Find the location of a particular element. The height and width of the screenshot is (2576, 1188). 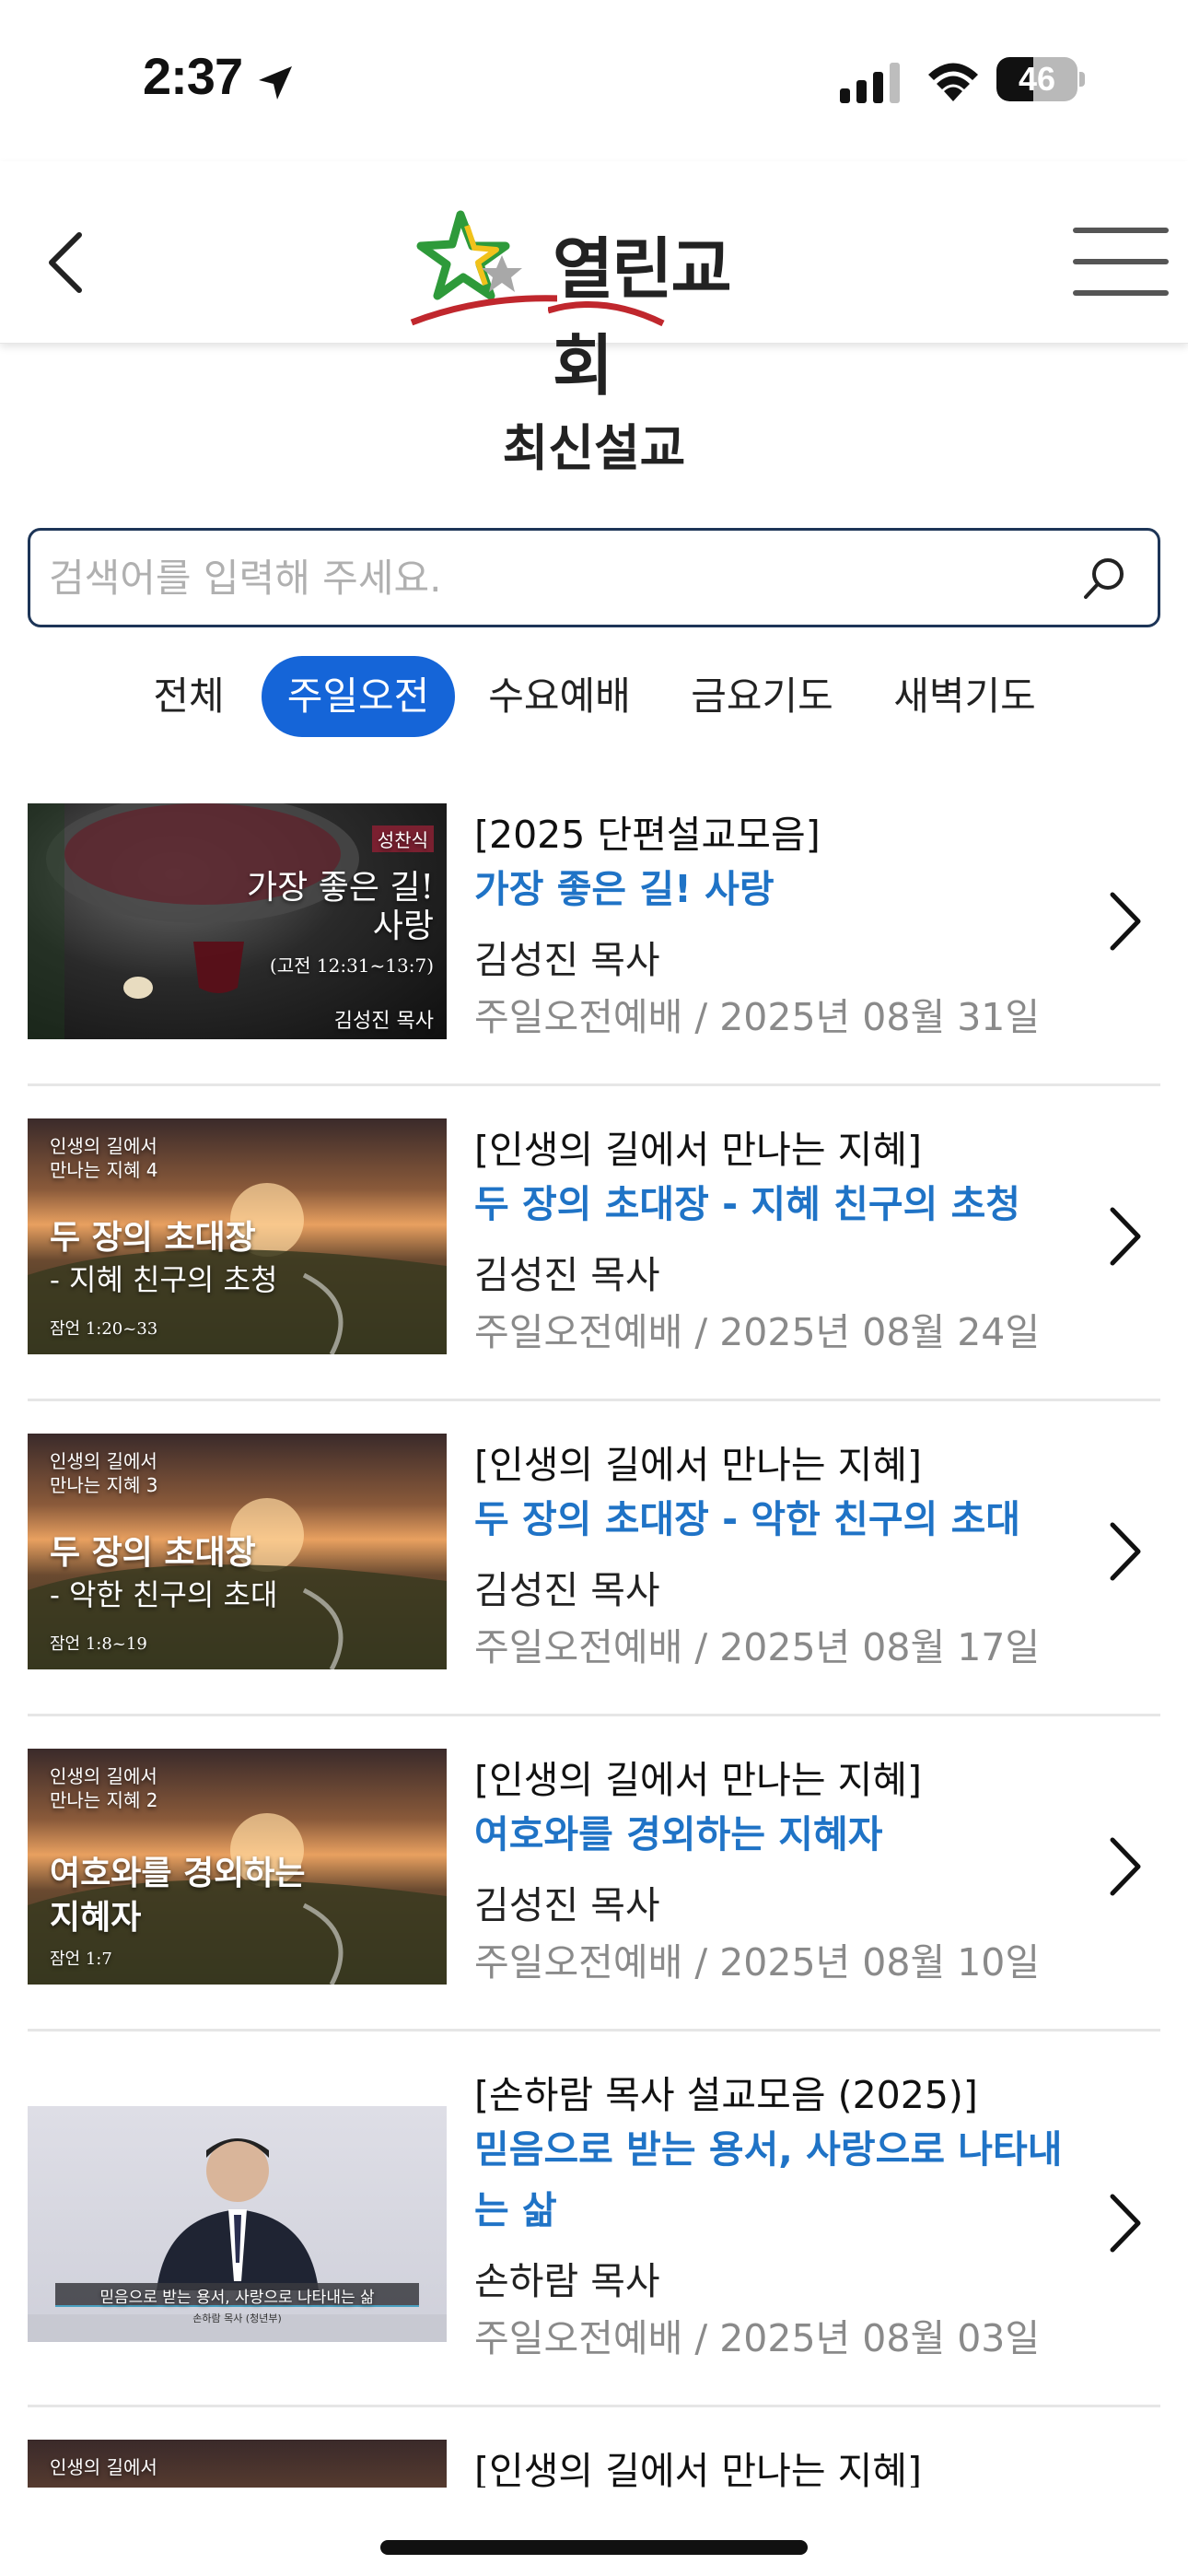

sermon-title: 믿음으로 받는 용서, 사랑으로 나타내는 삶 is located at coordinates (769, 2180).